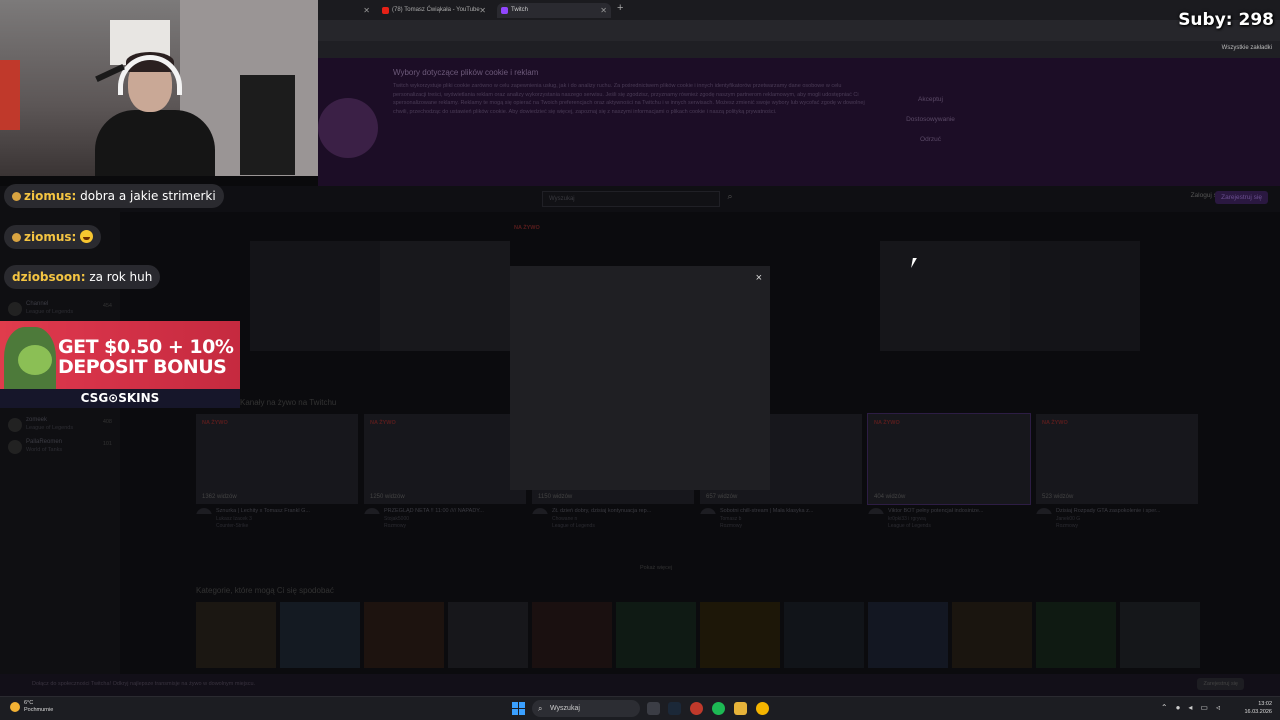  I want to click on all-bookmarks-button: Wszystkie zakładki, so click(1247, 48).